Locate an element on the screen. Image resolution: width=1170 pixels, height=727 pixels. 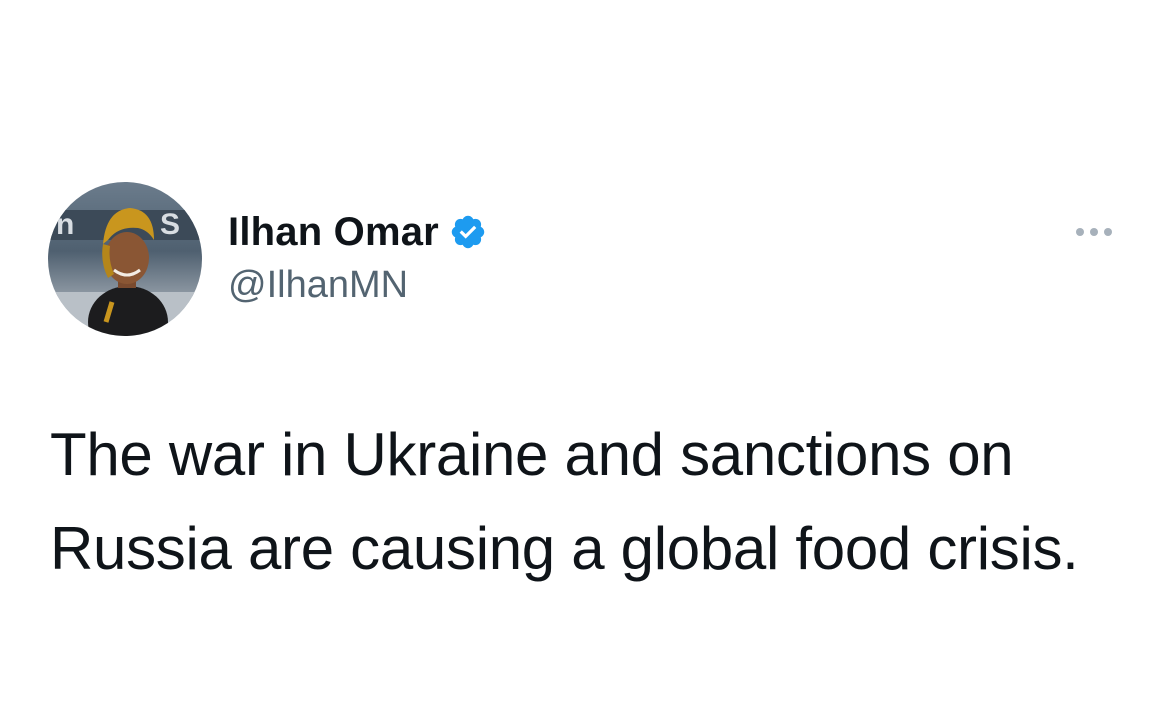
svg-text: S is located at coordinates (170, 224).